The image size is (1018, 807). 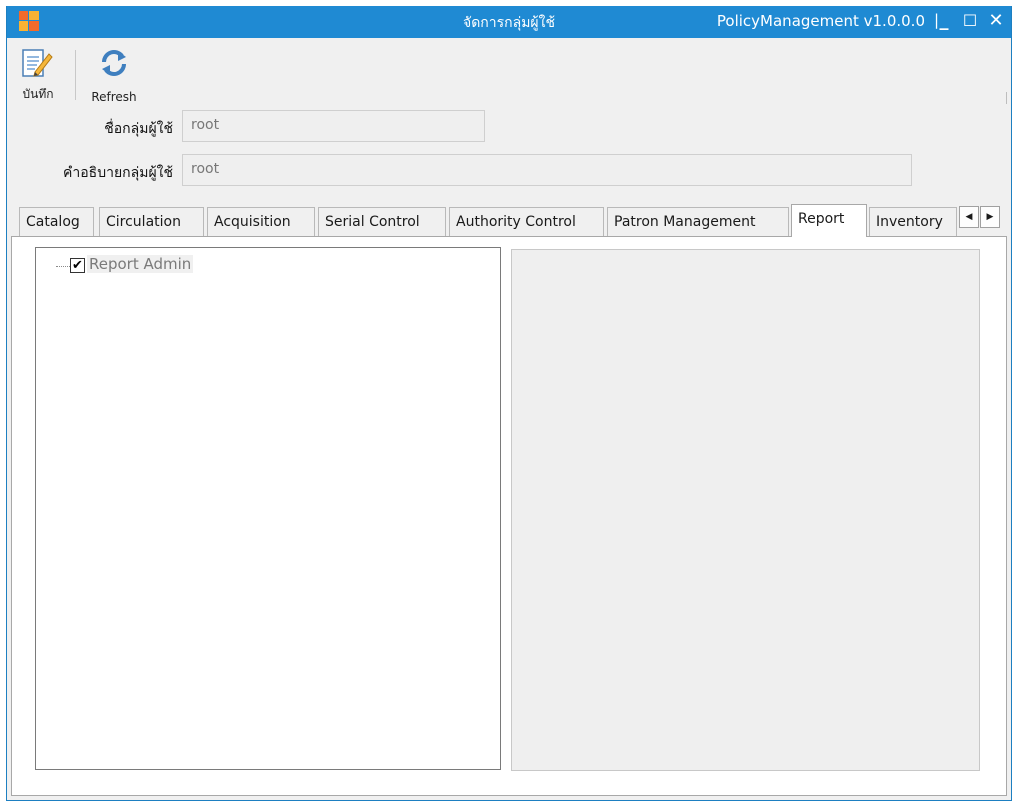 I want to click on app-version: PolicyManagement v1.0.0.0, so click(x=820, y=21).